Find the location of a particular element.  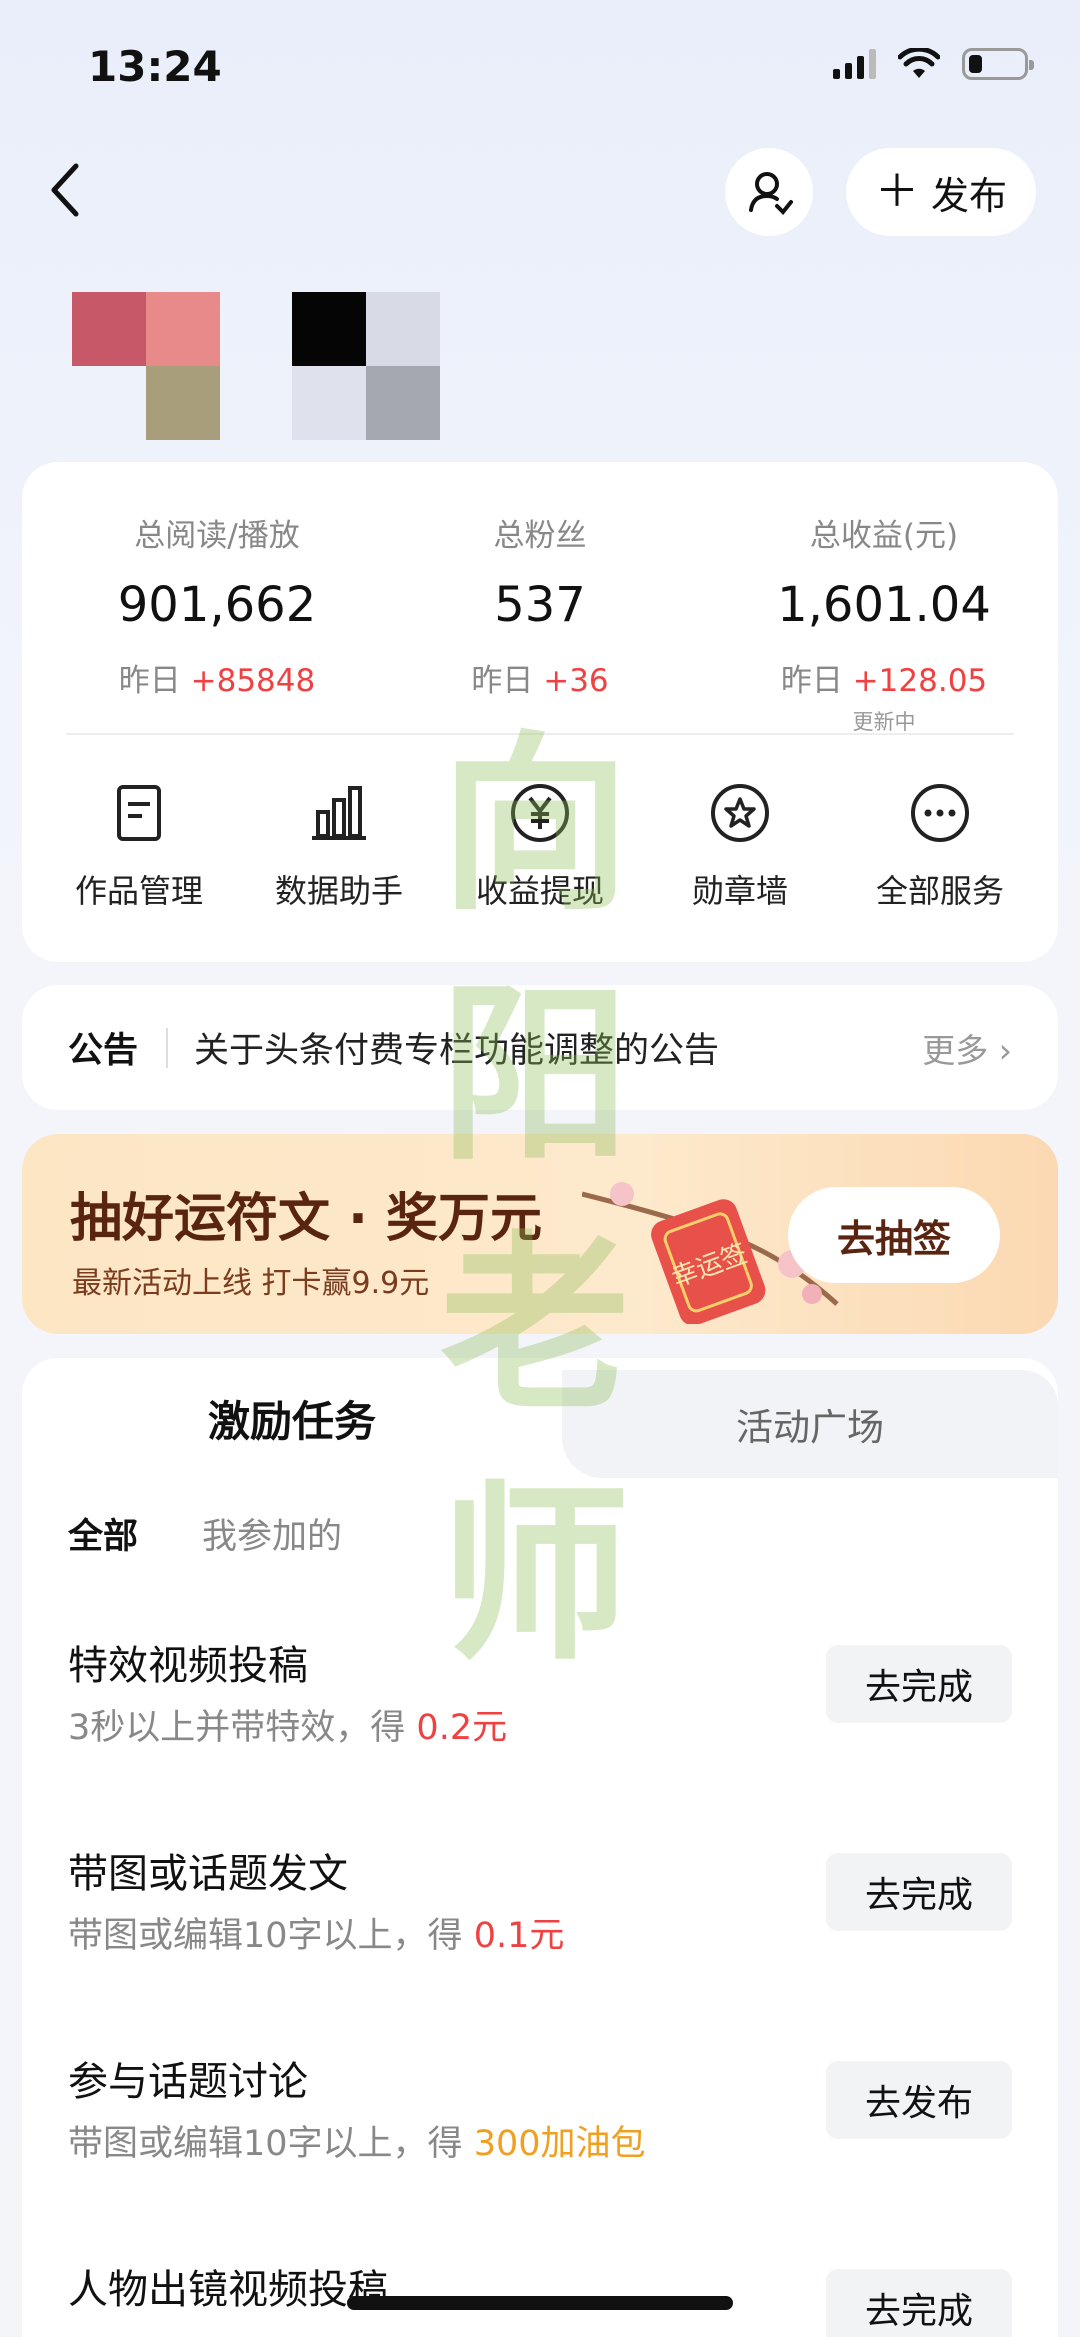

service-all: 全部服务 is located at coordinates (940, 847).